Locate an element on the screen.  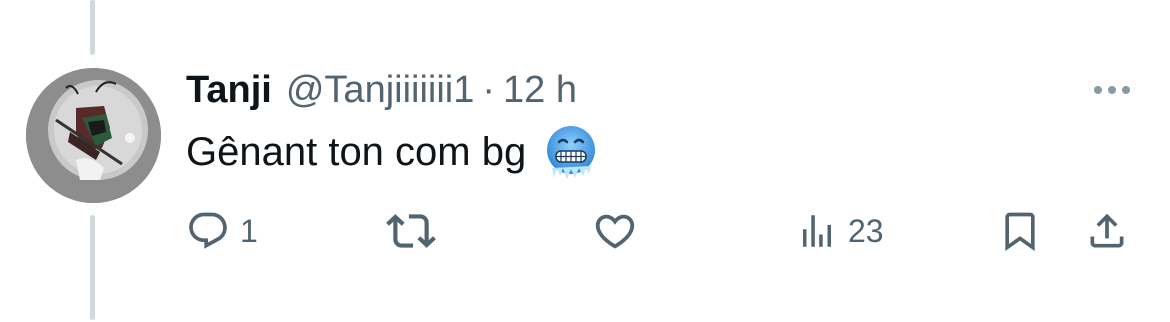
avatar is located at coordinates (93, 135).